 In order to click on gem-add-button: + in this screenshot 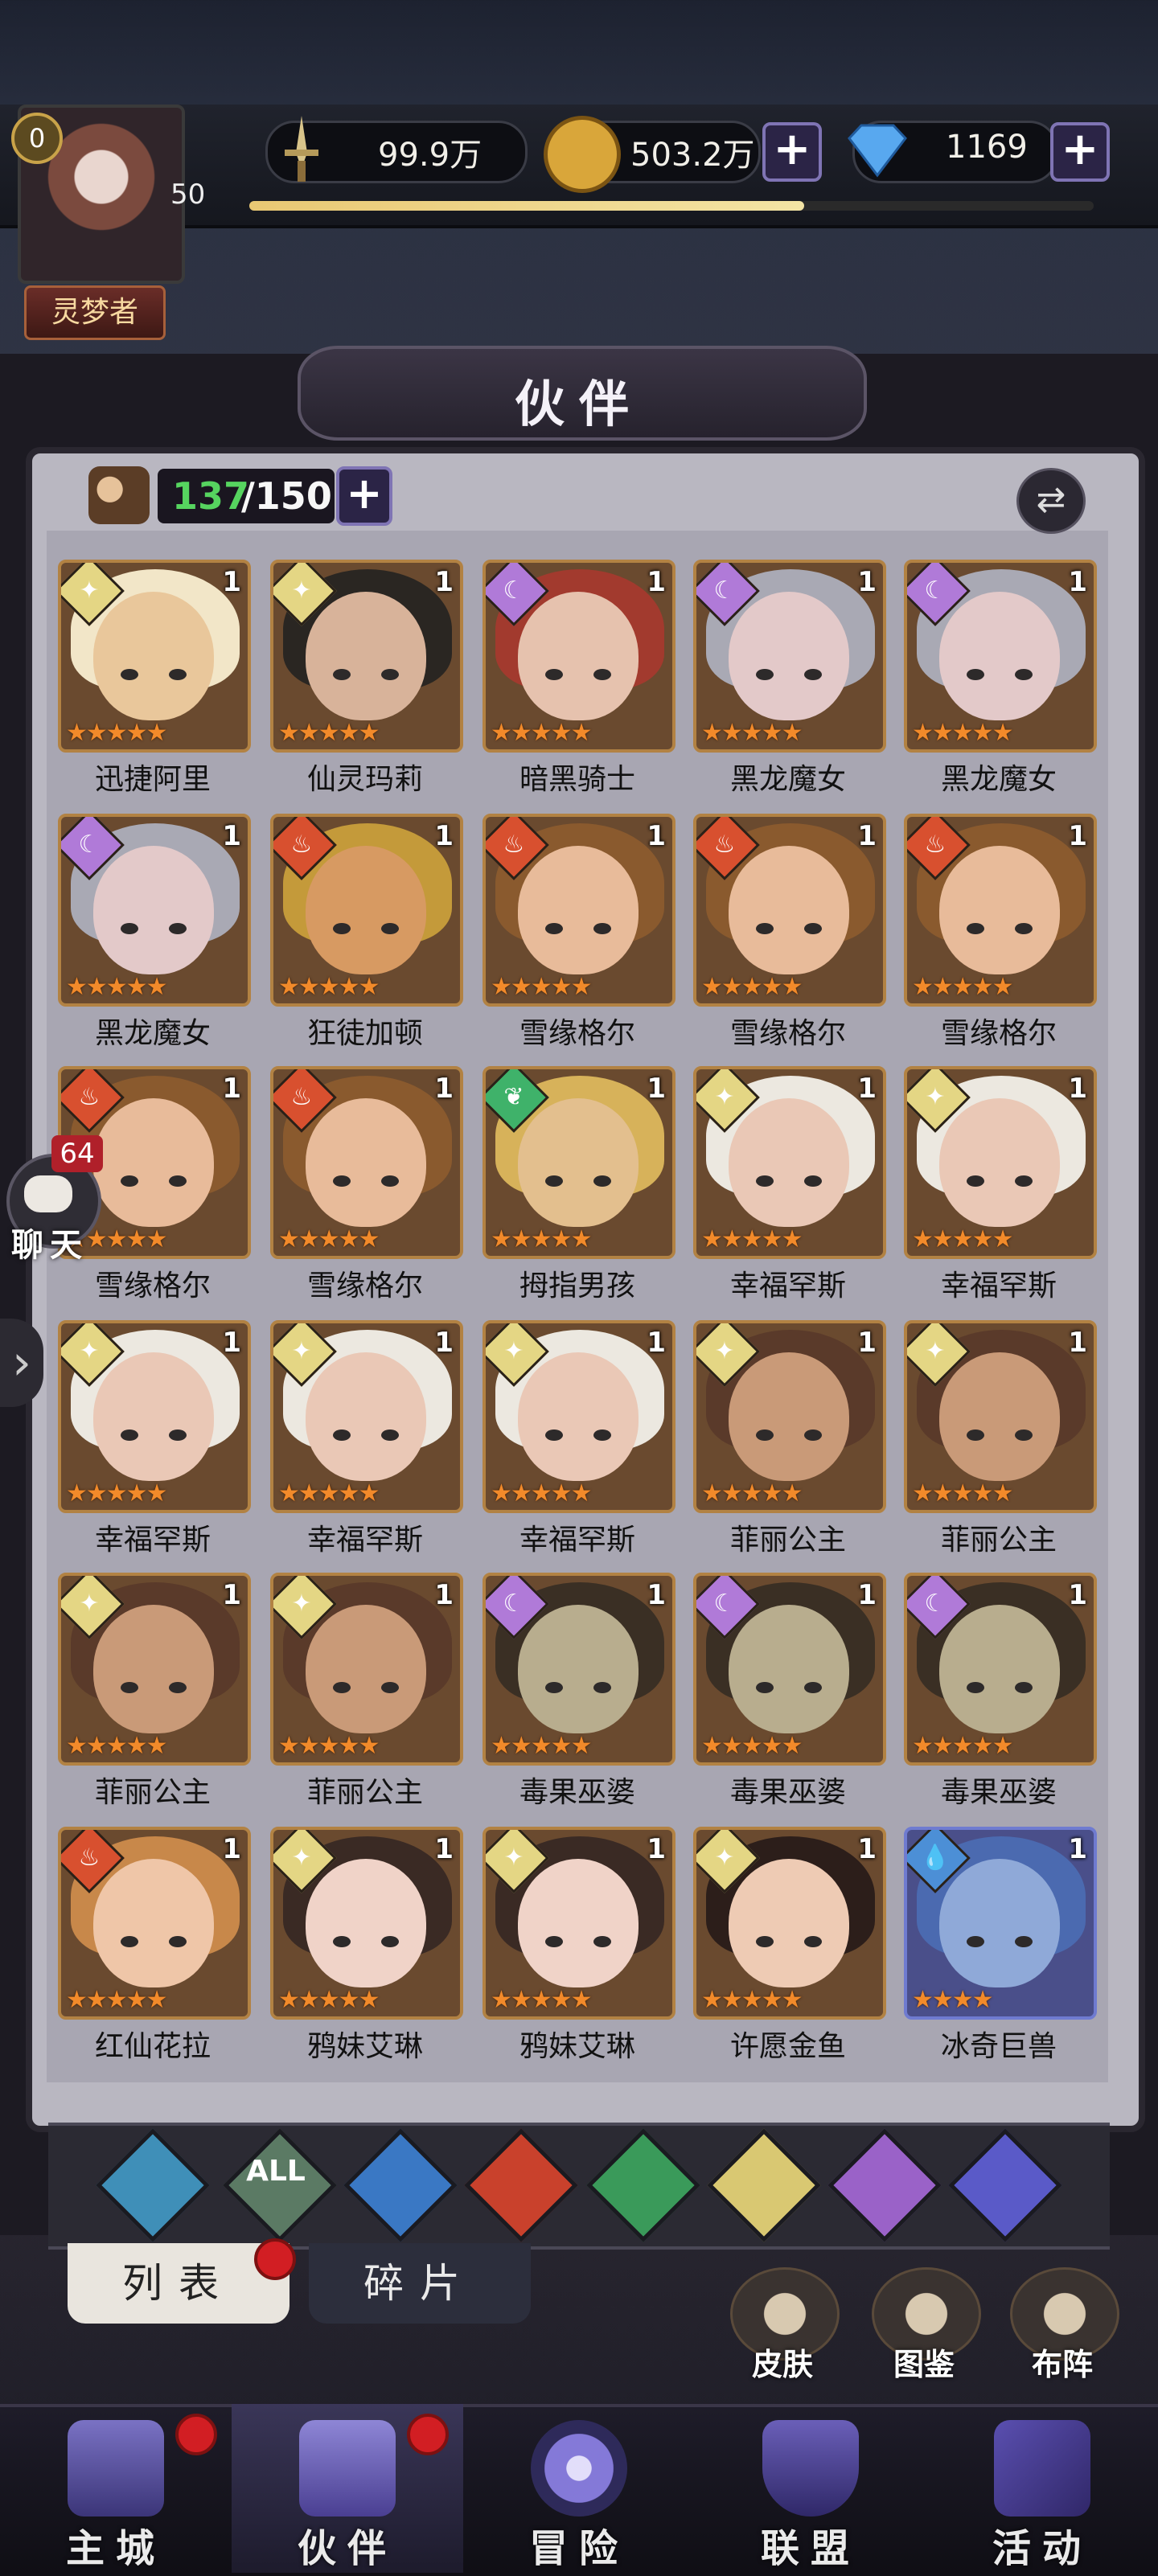, I will do `click(1080, 152)`.